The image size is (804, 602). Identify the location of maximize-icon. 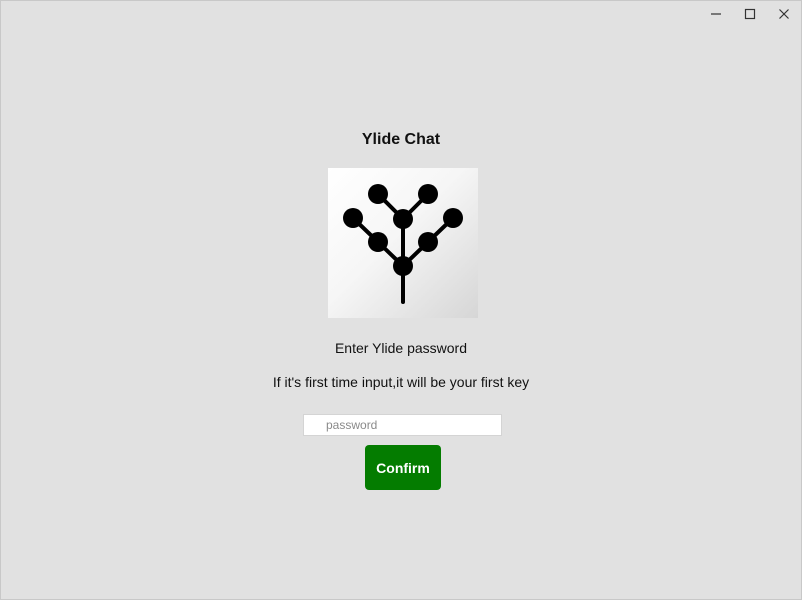
(750, 14).